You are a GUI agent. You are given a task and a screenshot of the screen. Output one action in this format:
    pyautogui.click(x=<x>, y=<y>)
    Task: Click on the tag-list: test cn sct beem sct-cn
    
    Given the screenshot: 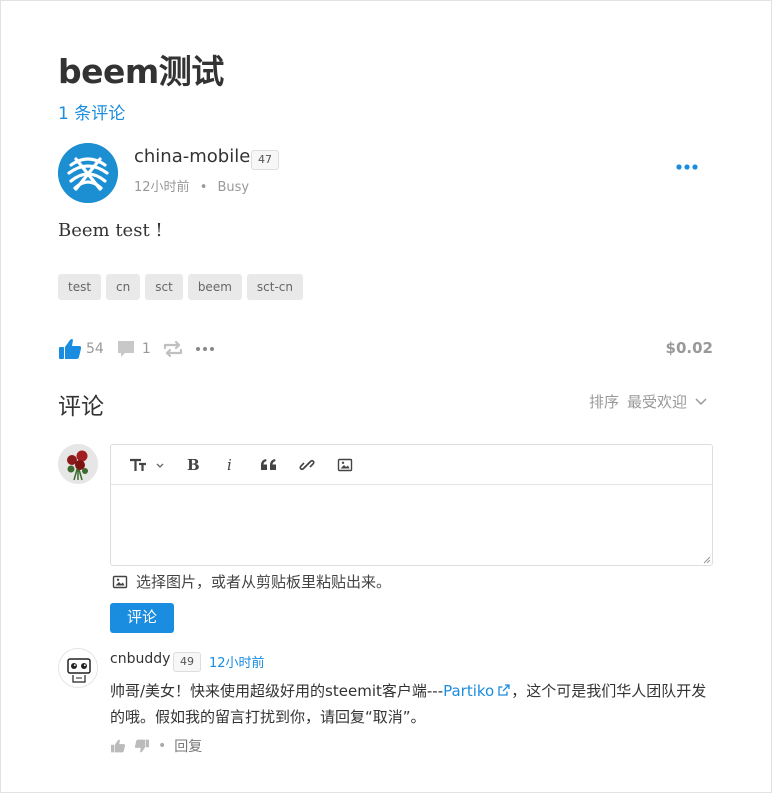 What is the action you would take?
    pyautogui.click(x=180, y=287)
    